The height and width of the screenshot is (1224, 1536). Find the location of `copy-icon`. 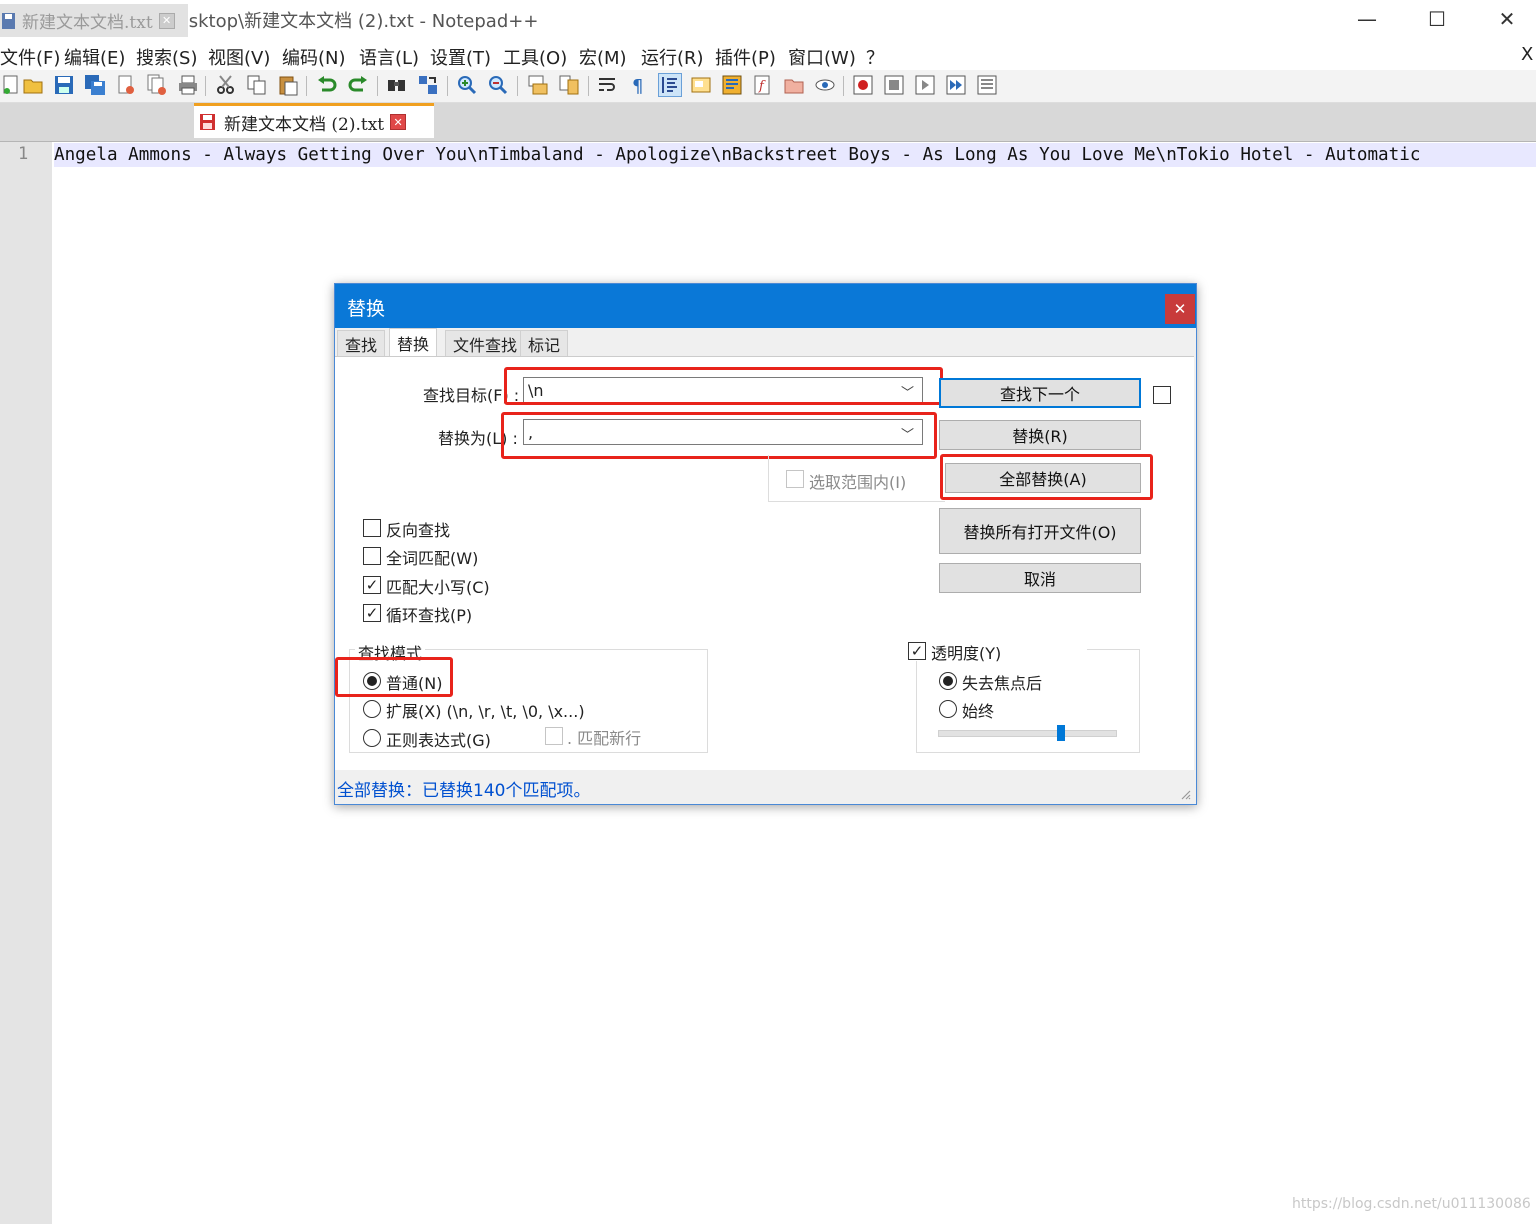

copy-icon is located at coordinates (257, 85).